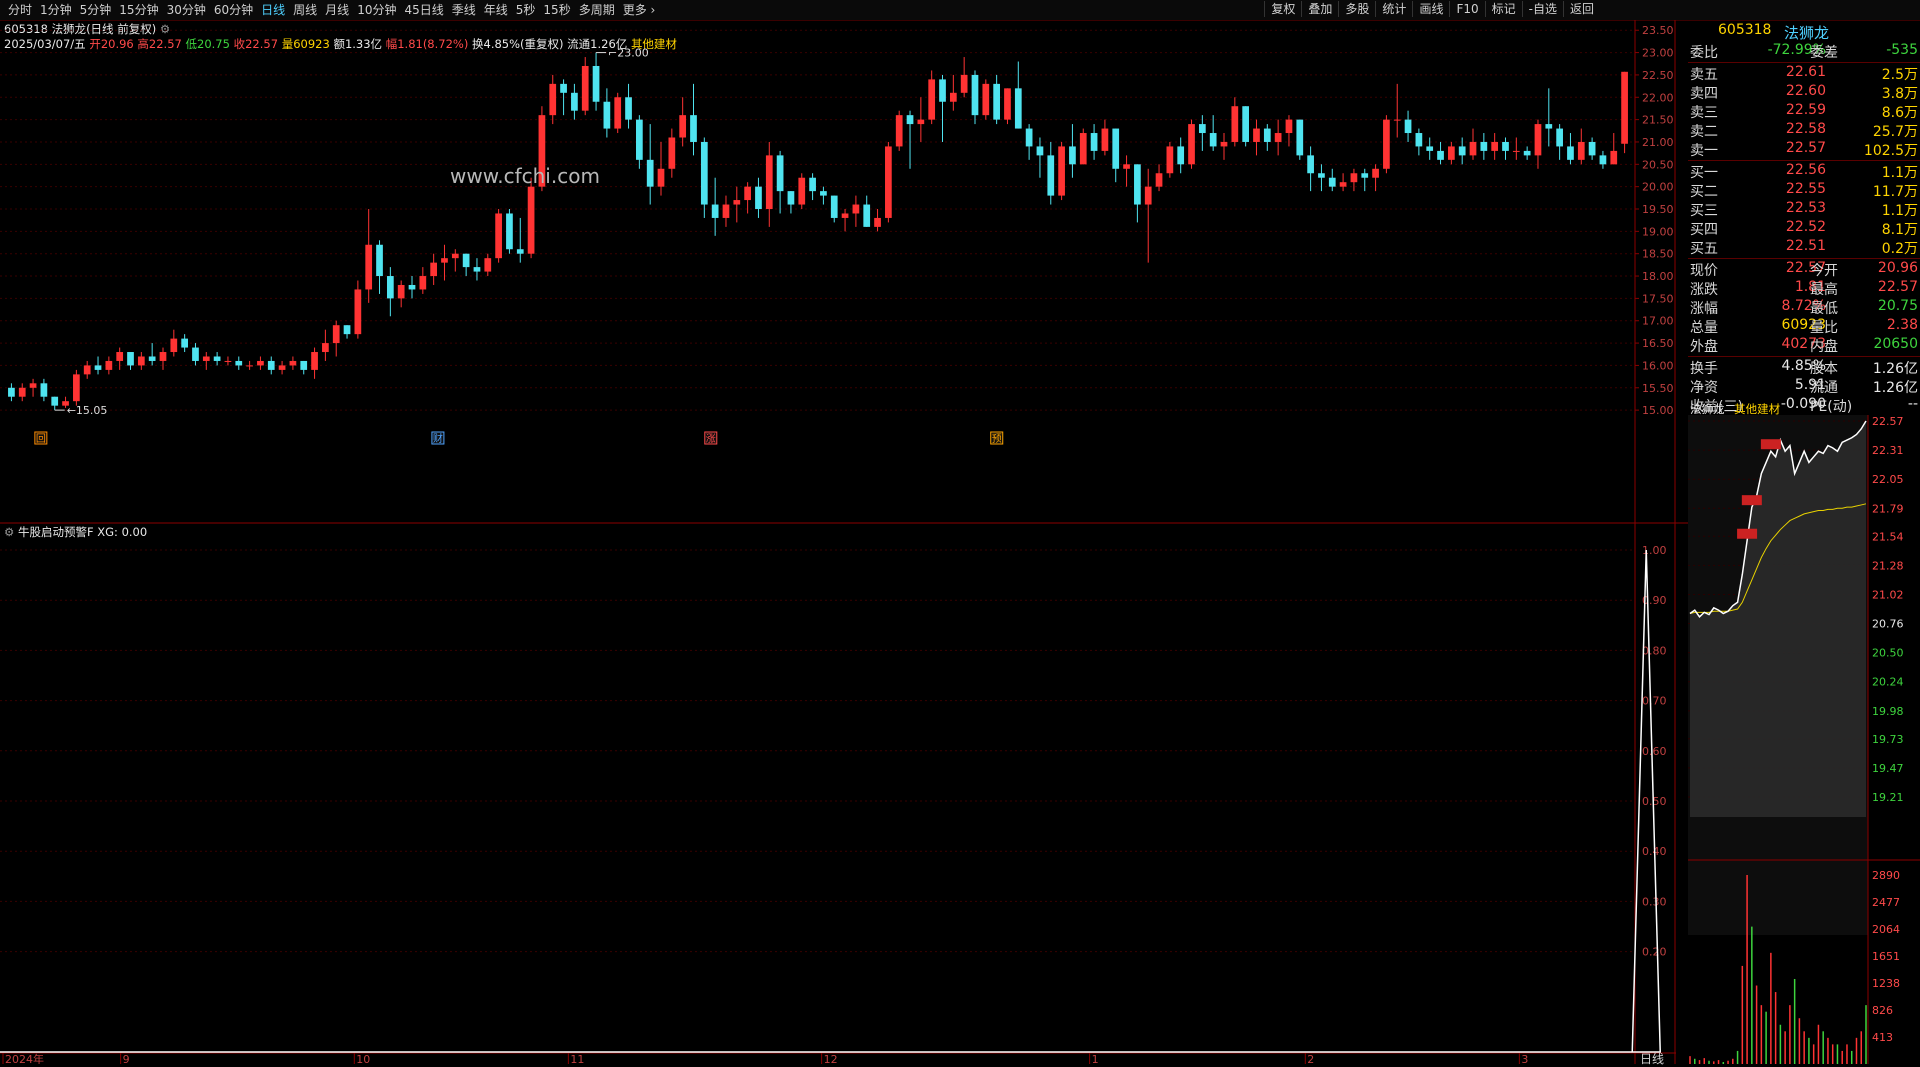  What do you see at coordinates (1704, 290) in the screenshot?
I see `stat-label: 涨跌` at bounding box center [1704, 290].